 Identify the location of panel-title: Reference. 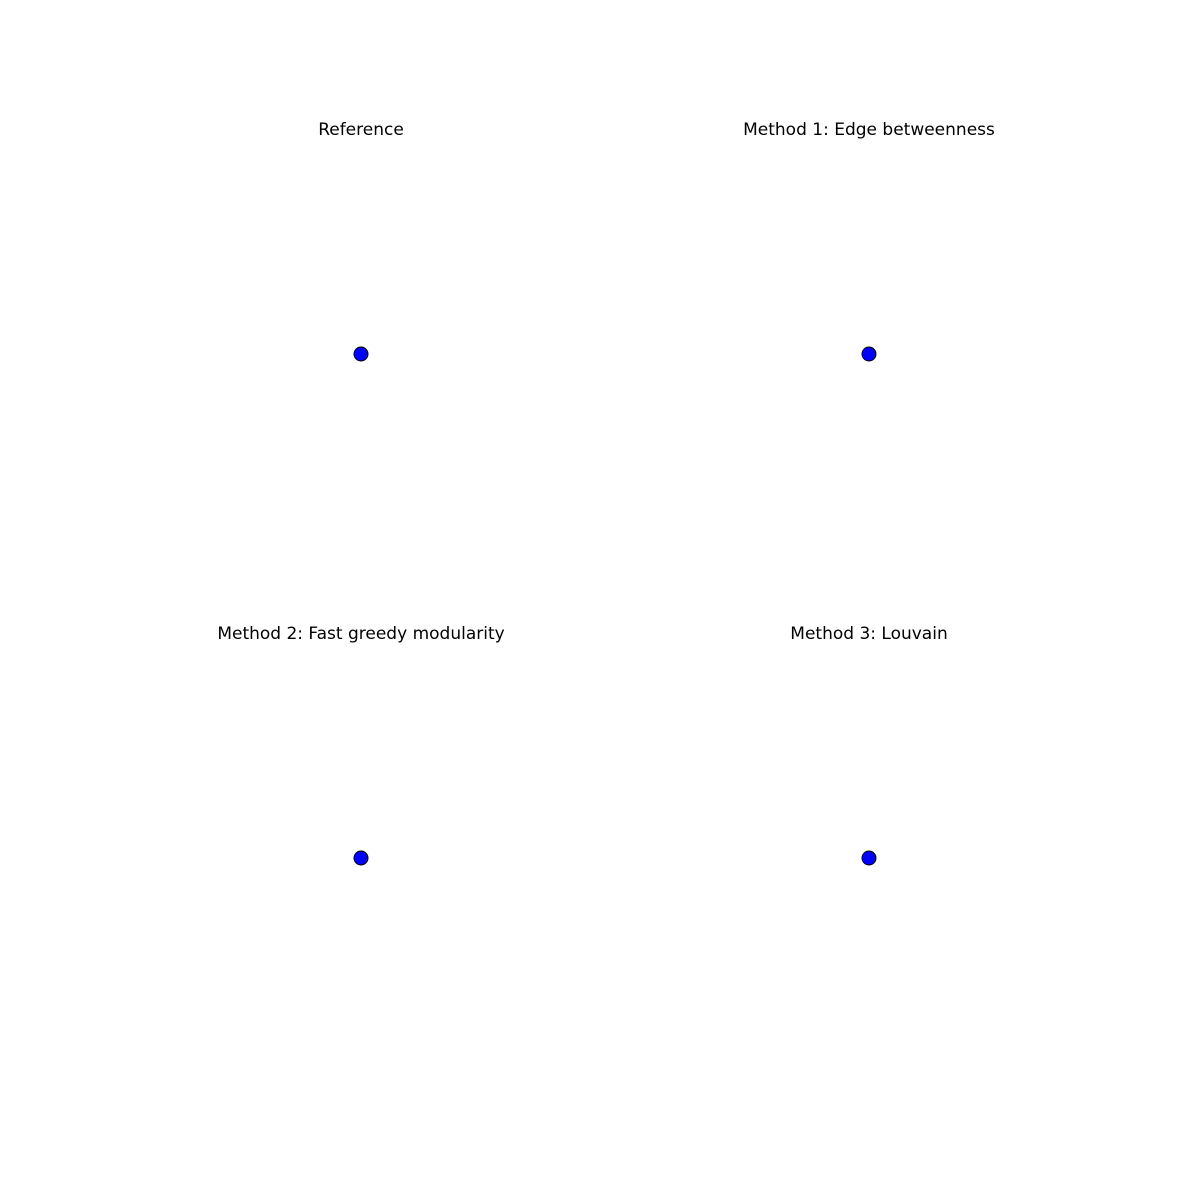
(361, 130).